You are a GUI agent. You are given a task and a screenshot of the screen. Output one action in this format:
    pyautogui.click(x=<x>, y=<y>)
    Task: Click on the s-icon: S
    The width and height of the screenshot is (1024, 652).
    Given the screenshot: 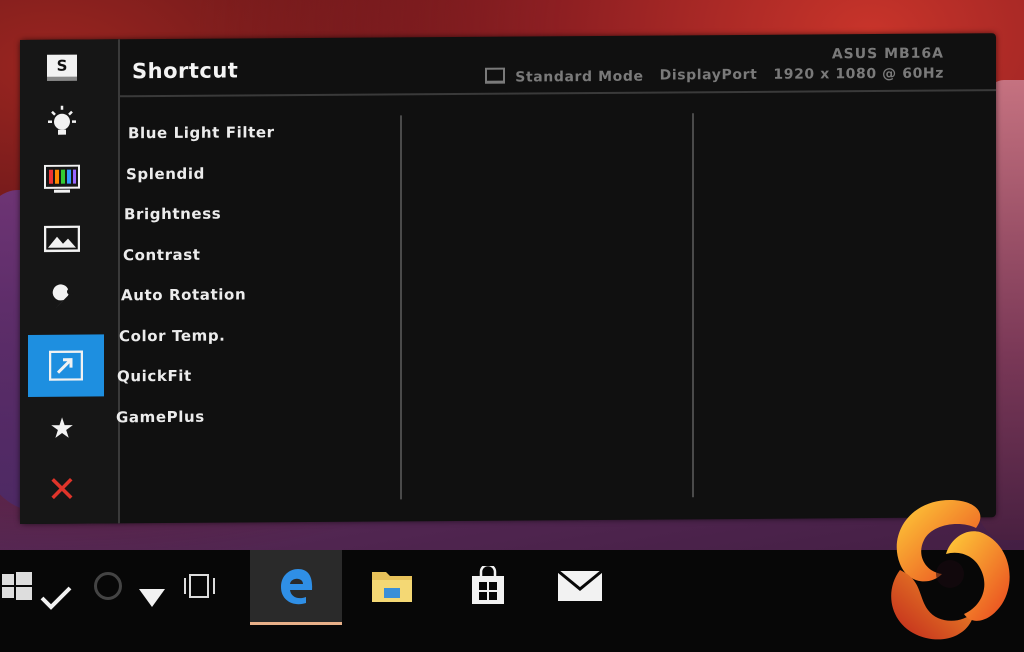 What is the action you would take?
    pyautogui.click(x=62, y=68)
    